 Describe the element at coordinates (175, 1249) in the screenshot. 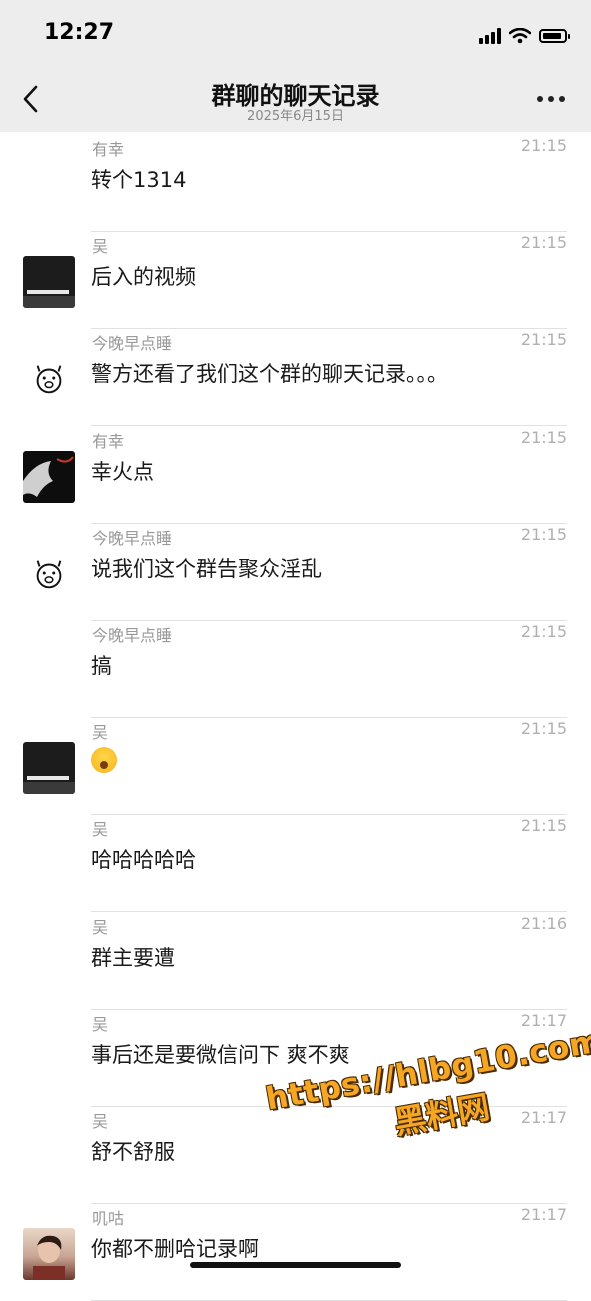

I see `message-text: 你都不删哈记录啊` at that location.